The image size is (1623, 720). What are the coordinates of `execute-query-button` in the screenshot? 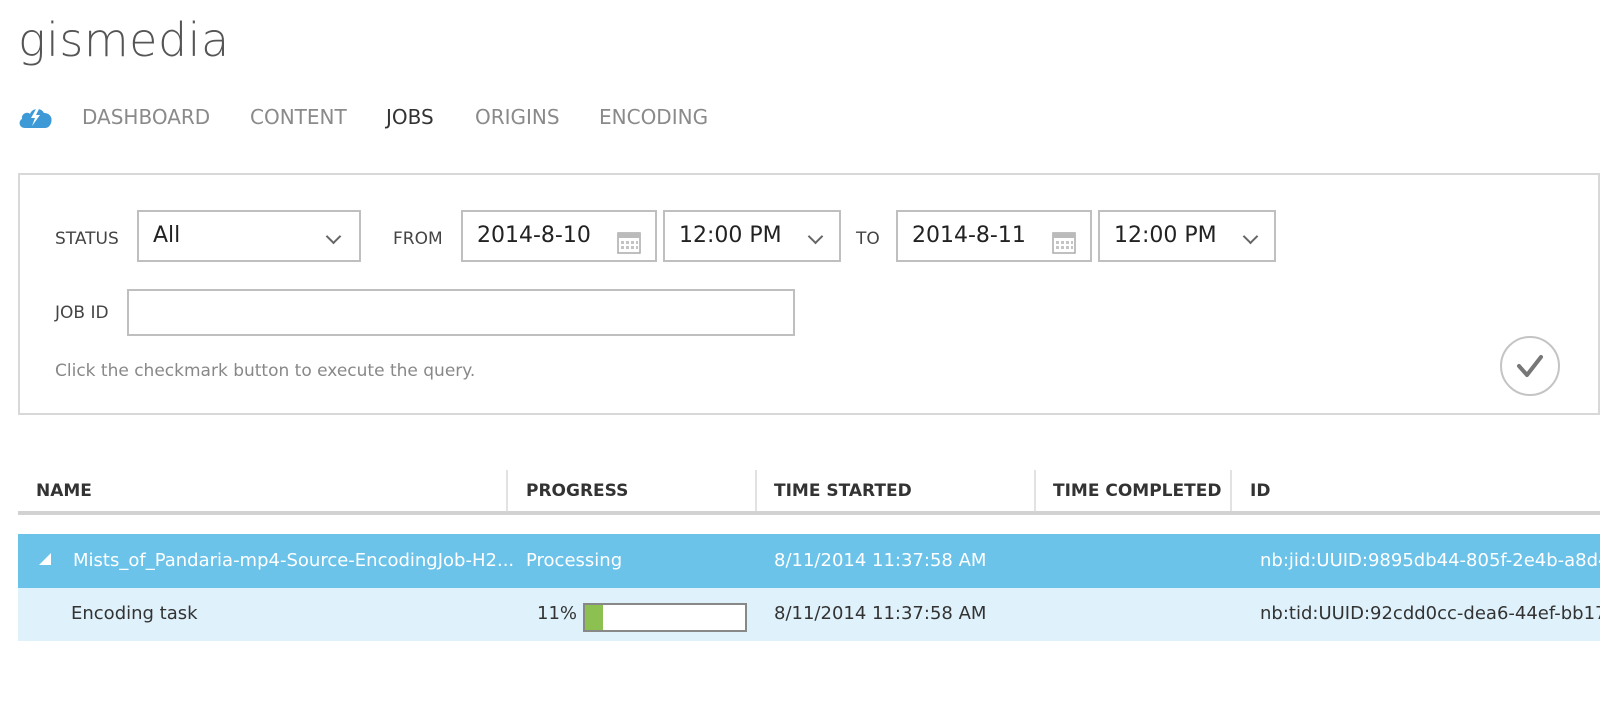 It's located at (1530, 366).